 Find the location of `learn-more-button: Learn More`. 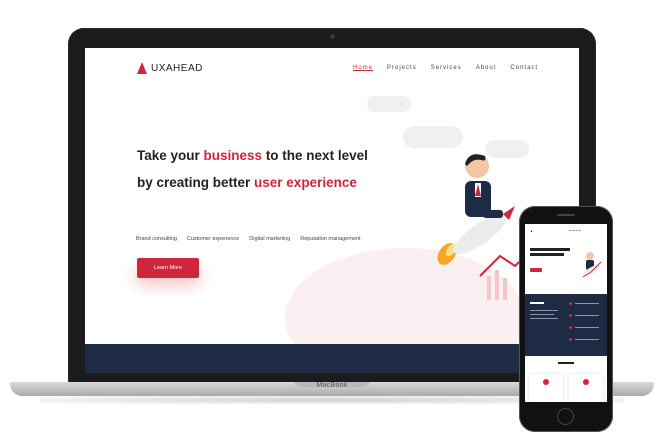

learn-more-button: Learn More is located at coordinates (168, 268).